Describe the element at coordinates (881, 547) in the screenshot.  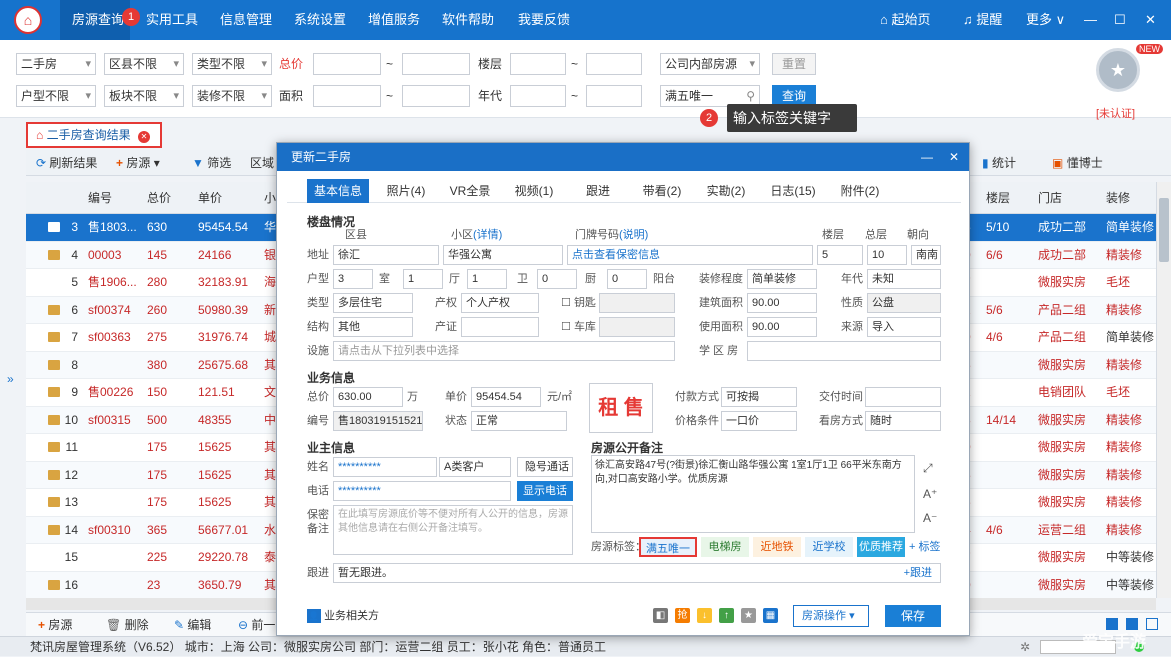
I see `tag-premium: 优质推荐` at that location.